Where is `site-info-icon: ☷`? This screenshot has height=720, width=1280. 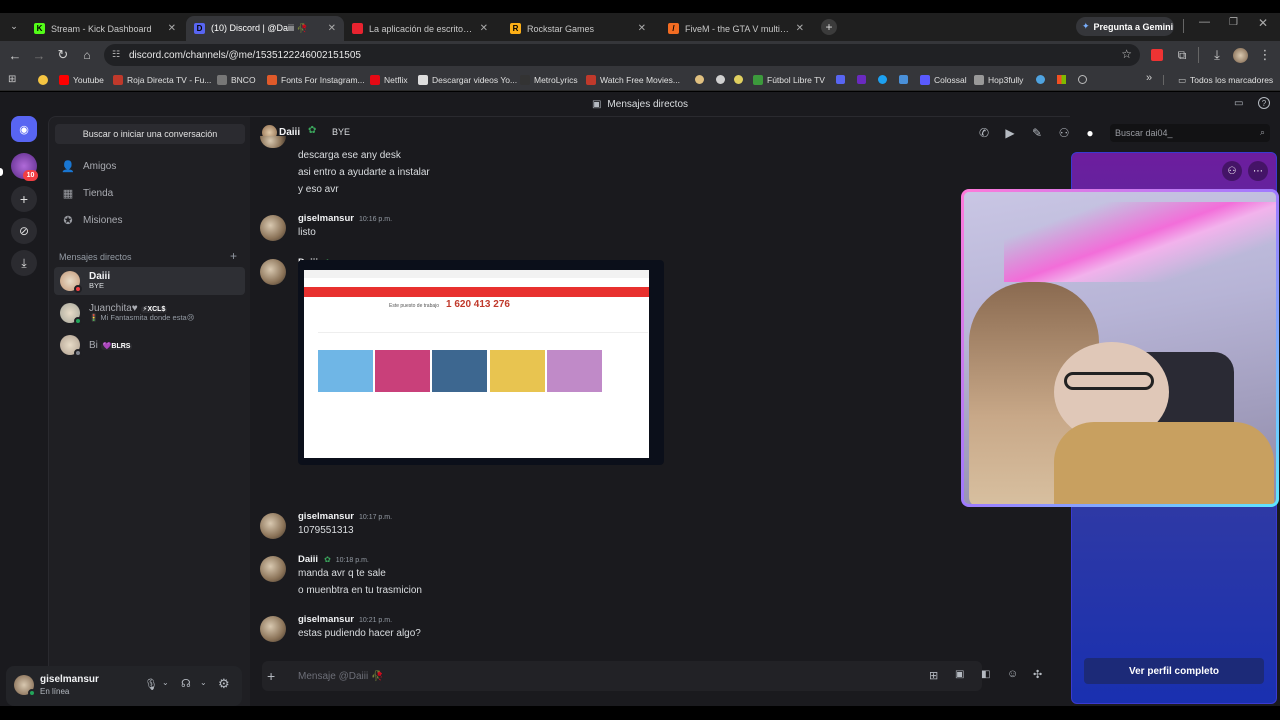
site-info-icon: ☷ is located at coordinates (116, 54).